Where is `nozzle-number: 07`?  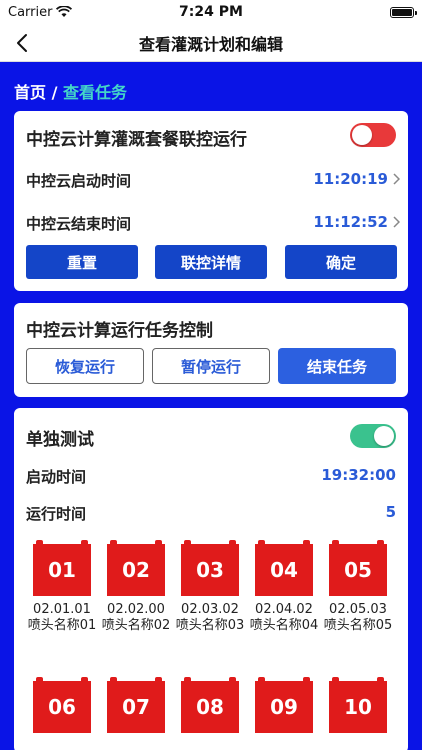 nozzle-number: 07 is located at coordinates (136, 707).